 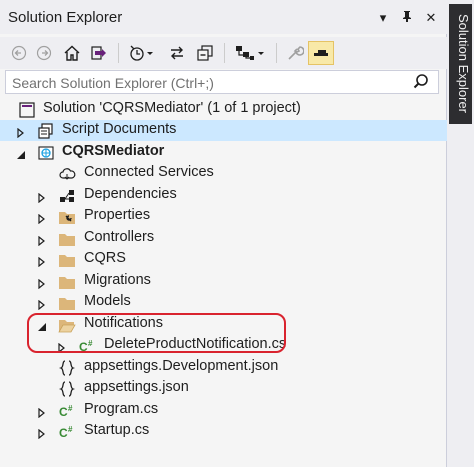 What do you see at coordinates (46, 153) in the screenshot?
I see `web-project-icon` at bounding box center [46, 153].